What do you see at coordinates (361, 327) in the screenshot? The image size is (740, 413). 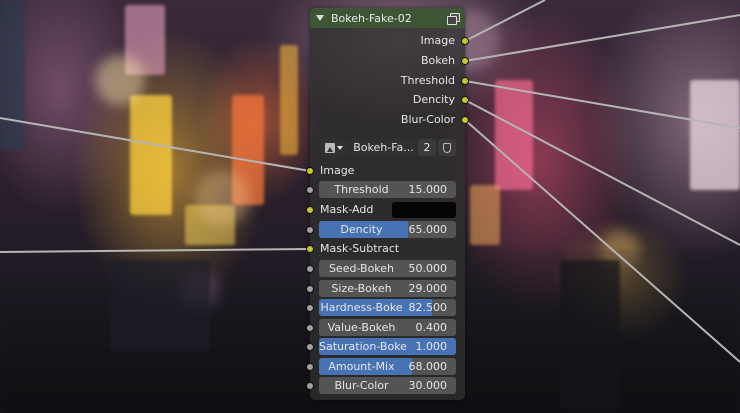 I see `field-label: Value-Bokeh` at bounding box center [361, 327].